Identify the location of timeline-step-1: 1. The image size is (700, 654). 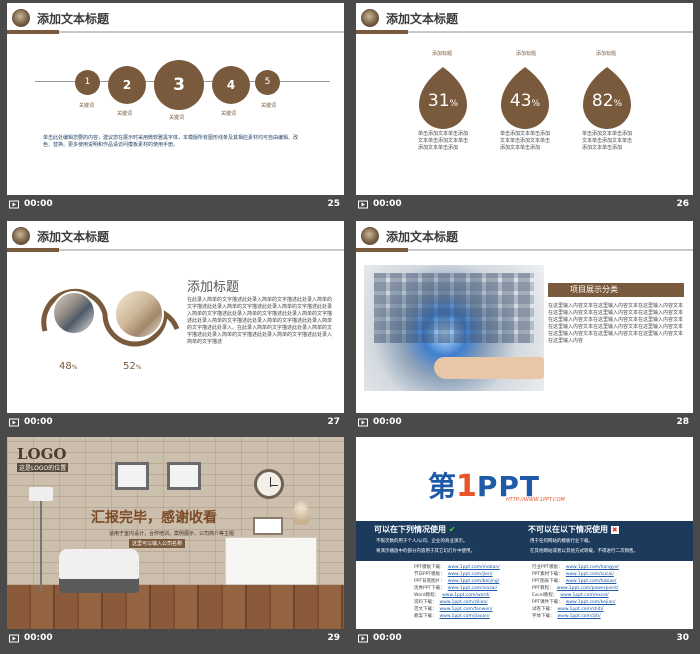
(87, 82).